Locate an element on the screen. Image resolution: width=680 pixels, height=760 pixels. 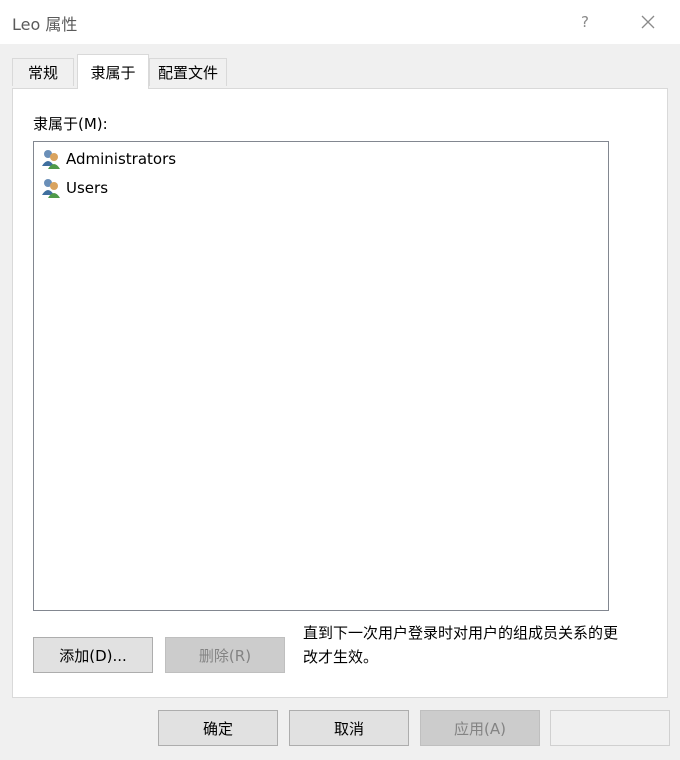
tab-profile: 配置文件 is located at coordinates (188, 72).